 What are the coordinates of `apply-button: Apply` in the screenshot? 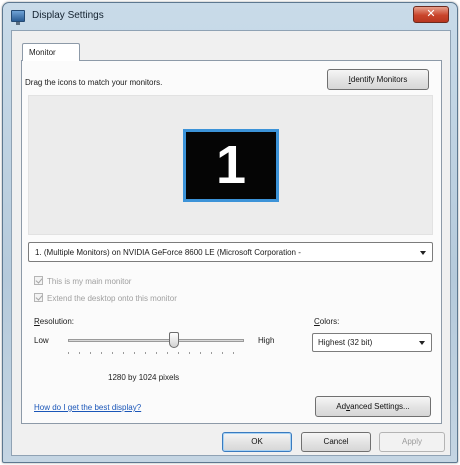 It's located at (412, 442).